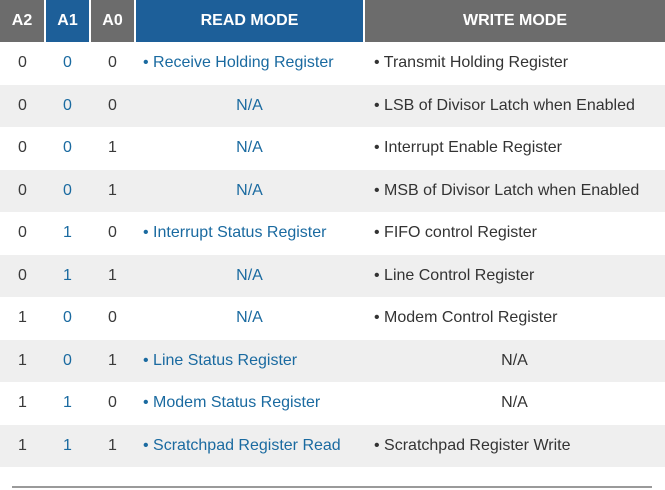 The image size is (665, 490). I want to click on table-row: 1 0 1 • Line Status Register N/A, so click(332, 360).